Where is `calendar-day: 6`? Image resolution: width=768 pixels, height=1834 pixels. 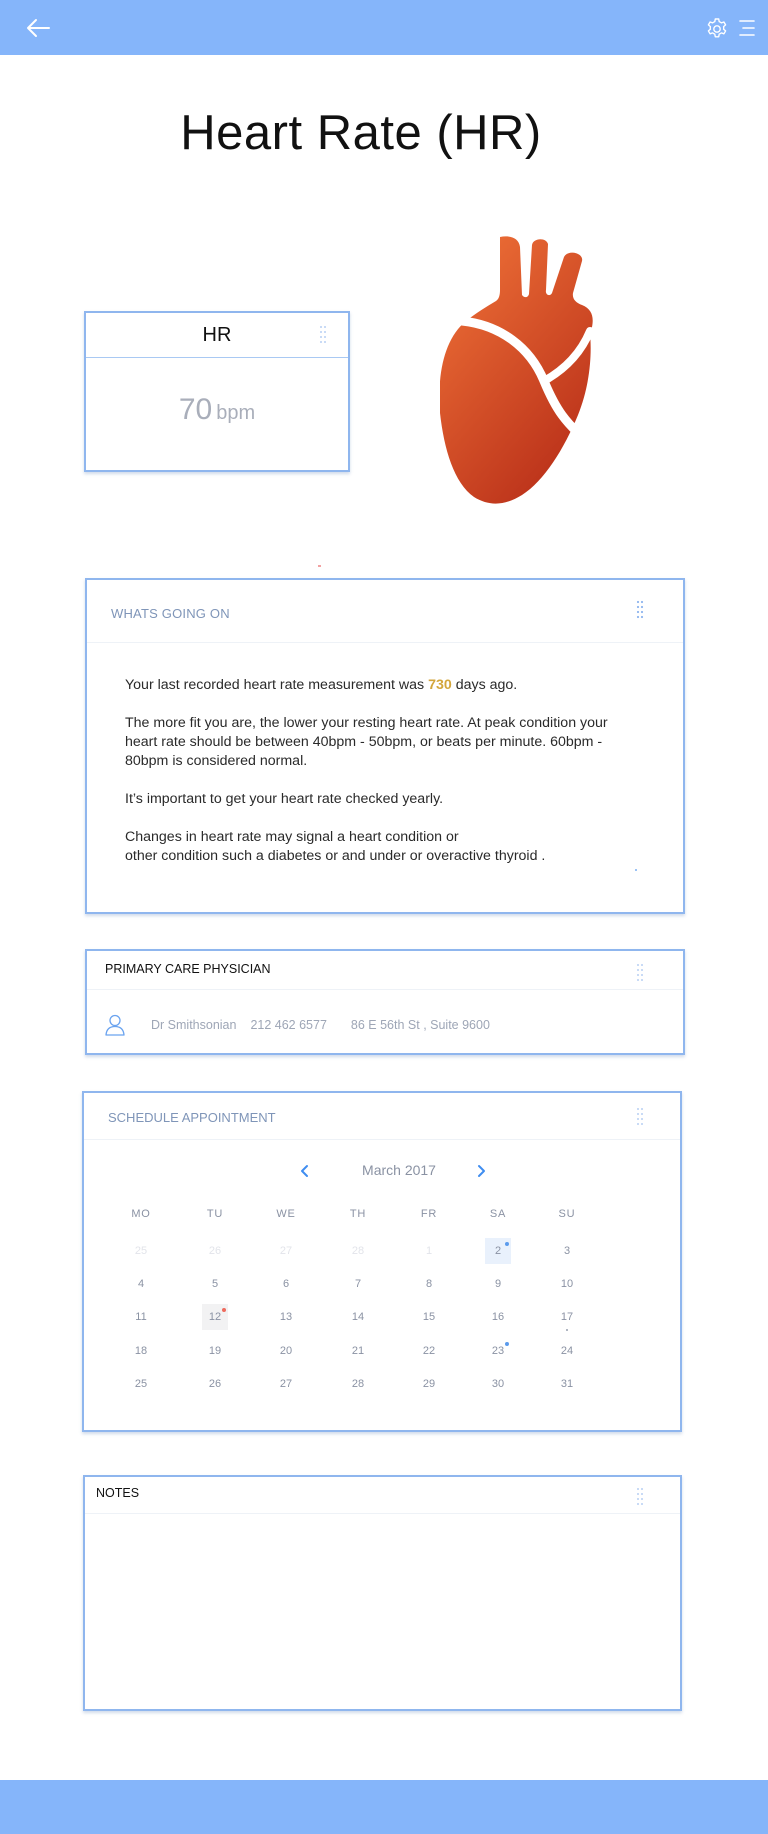
calendar-day: 6 is located at coordinates (286, 1284).